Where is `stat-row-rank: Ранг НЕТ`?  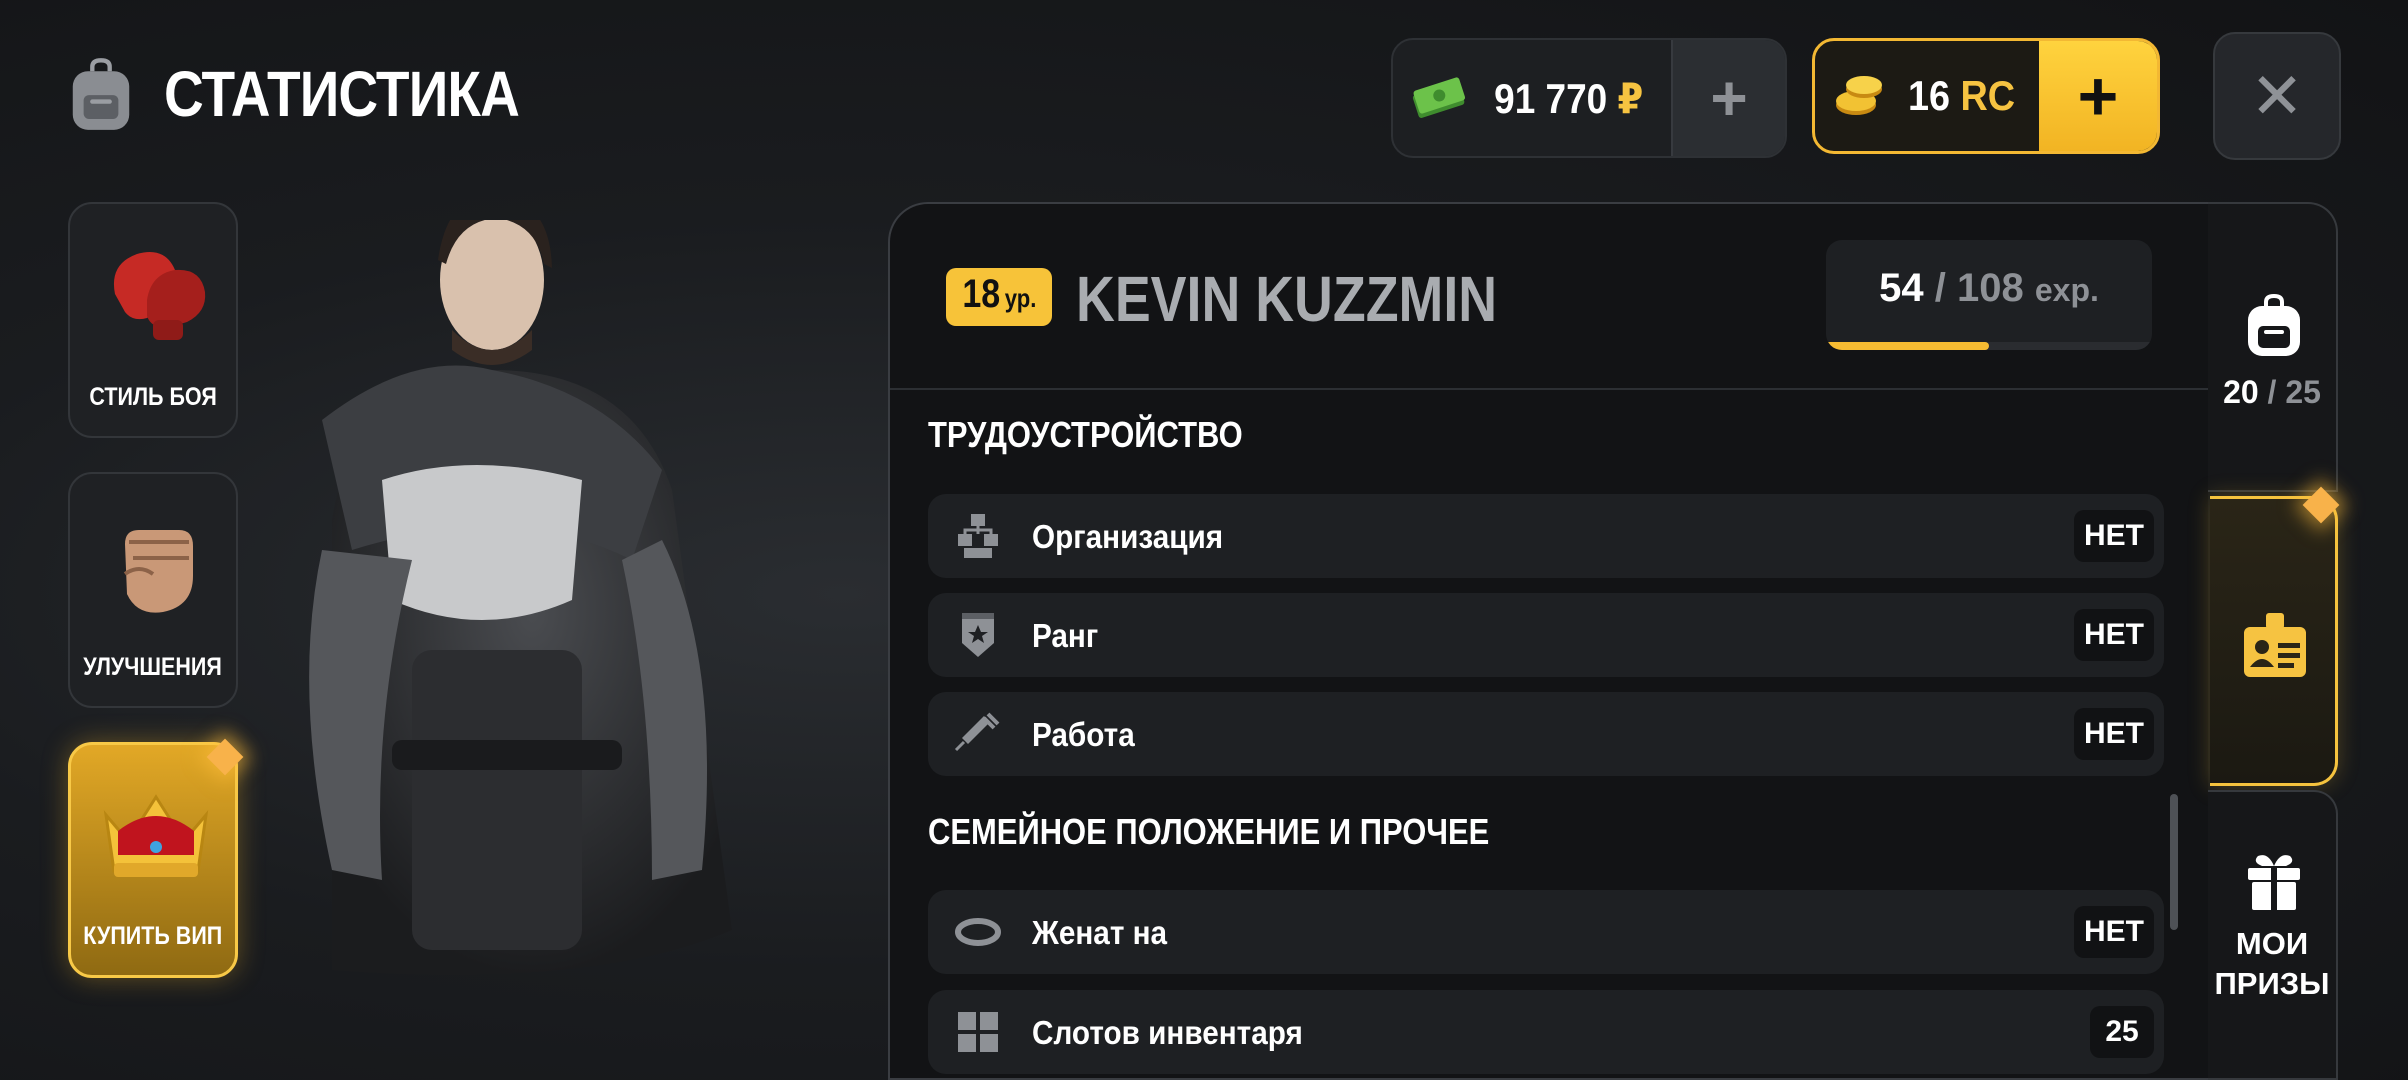
stat-row-rank: Ранг НЕТ is located at coordinates (1546, 635).